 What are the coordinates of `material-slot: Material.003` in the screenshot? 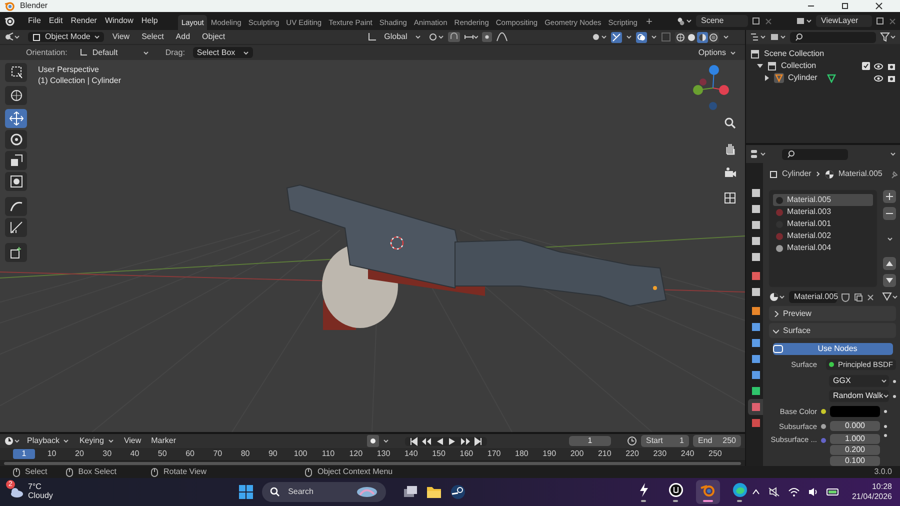 It's located at (823, 212).